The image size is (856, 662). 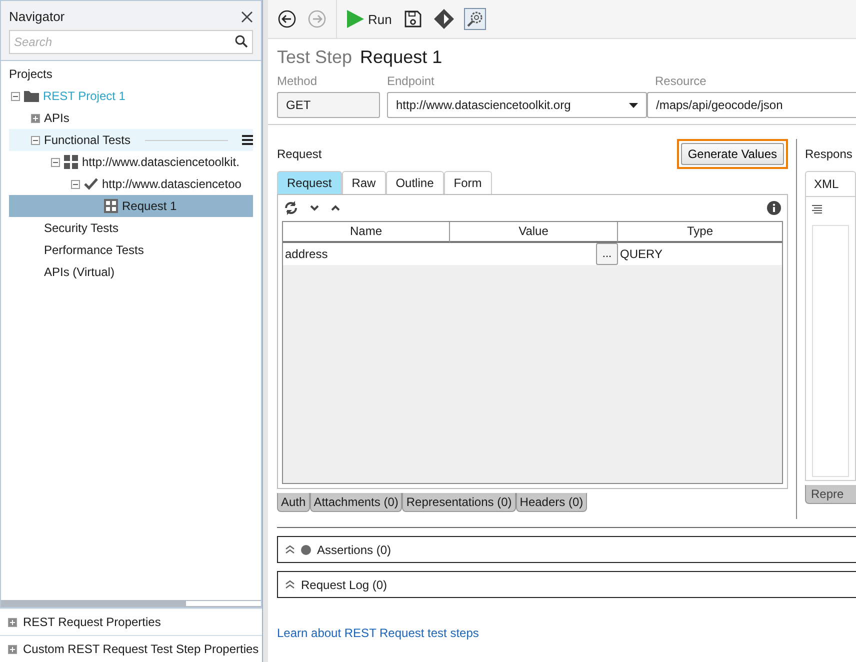 What do you see at coordinates (517, 105) in the screenshot?
I see `endpoint-dropdown: http://www.datasciencetoolkit.org` at bounding box center [517, 105].